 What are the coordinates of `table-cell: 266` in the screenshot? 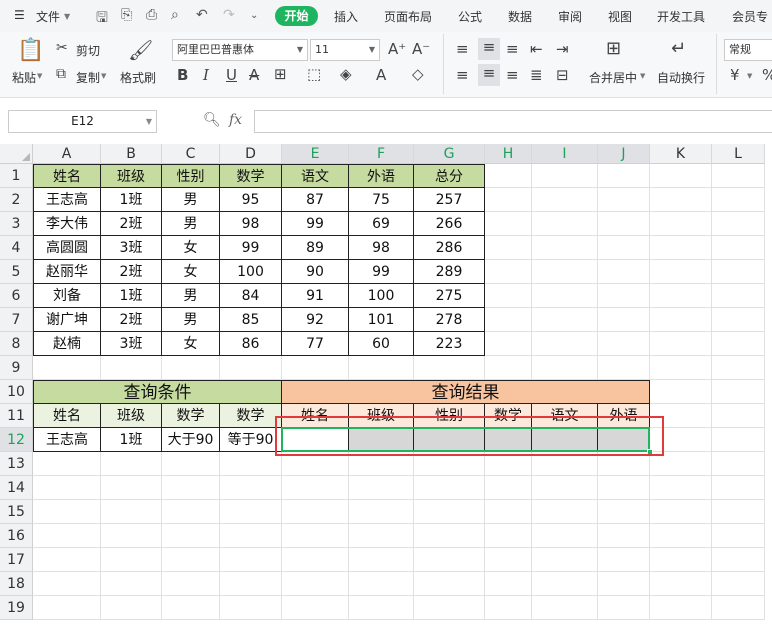 It's located at (449, 224).